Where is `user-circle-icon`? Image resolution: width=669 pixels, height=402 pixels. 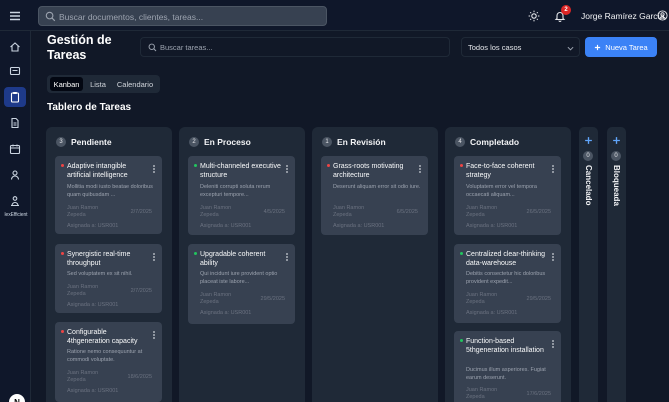 user-circle-icon is located at coordinates (662, 15).